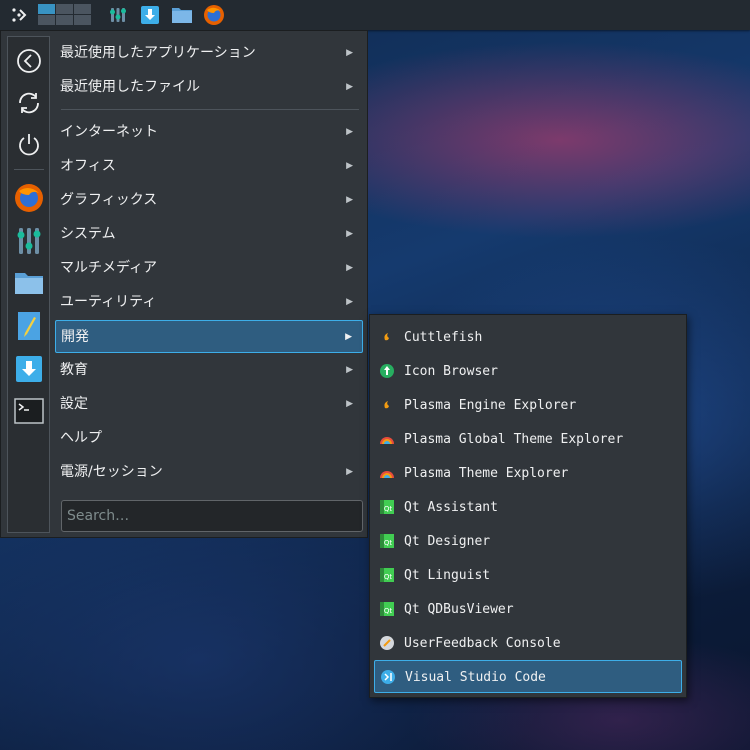 The width and height of the screenshot is (750, 750). I want to click on menu-item-office: オフィス ▶, so click(209, 166).